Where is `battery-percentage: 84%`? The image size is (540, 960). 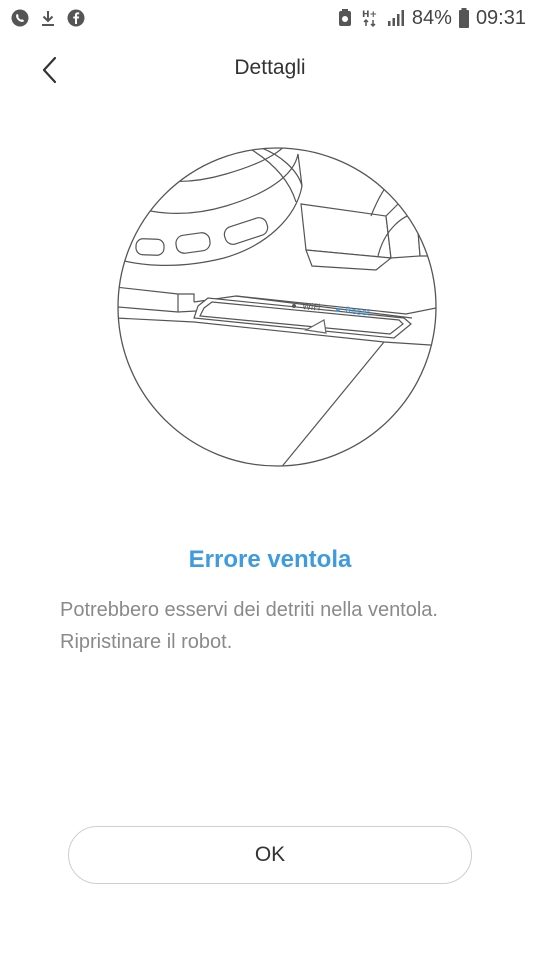 battery-percentage: 84% is located at coordinates (431, 17).